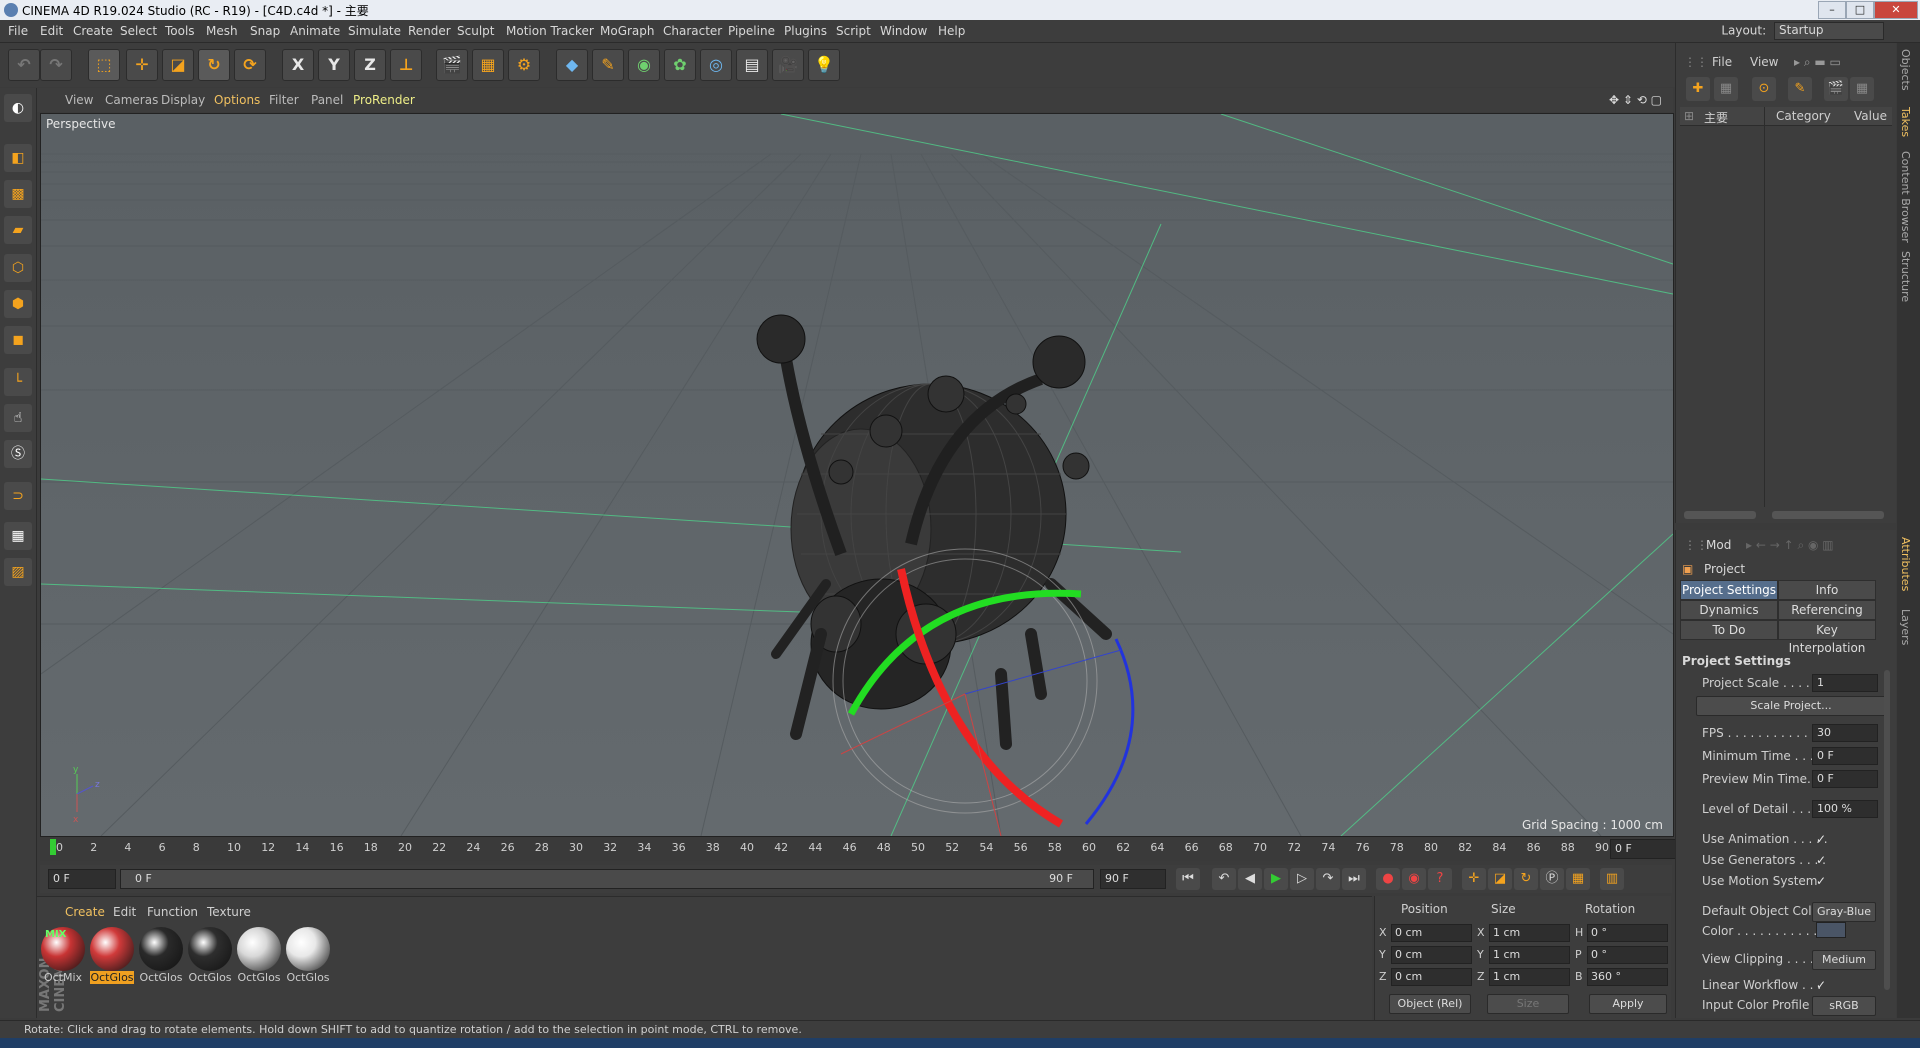 The width and height of the screenshot is (1920, 1048). Describe the element at coordinates (250, 65) in the screenshot. I see `recent-tool-icon: ⟳` at that location.